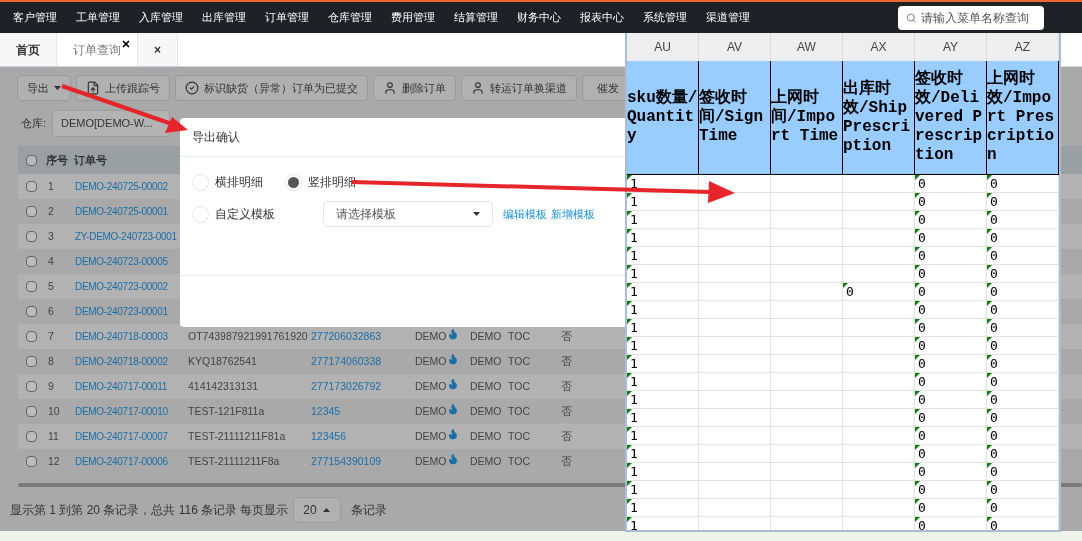 This screenshot has height=541, width=1082. Describe the element at coordinates (54, 460) in the screenshot. I see `row-number: 12` at that location.